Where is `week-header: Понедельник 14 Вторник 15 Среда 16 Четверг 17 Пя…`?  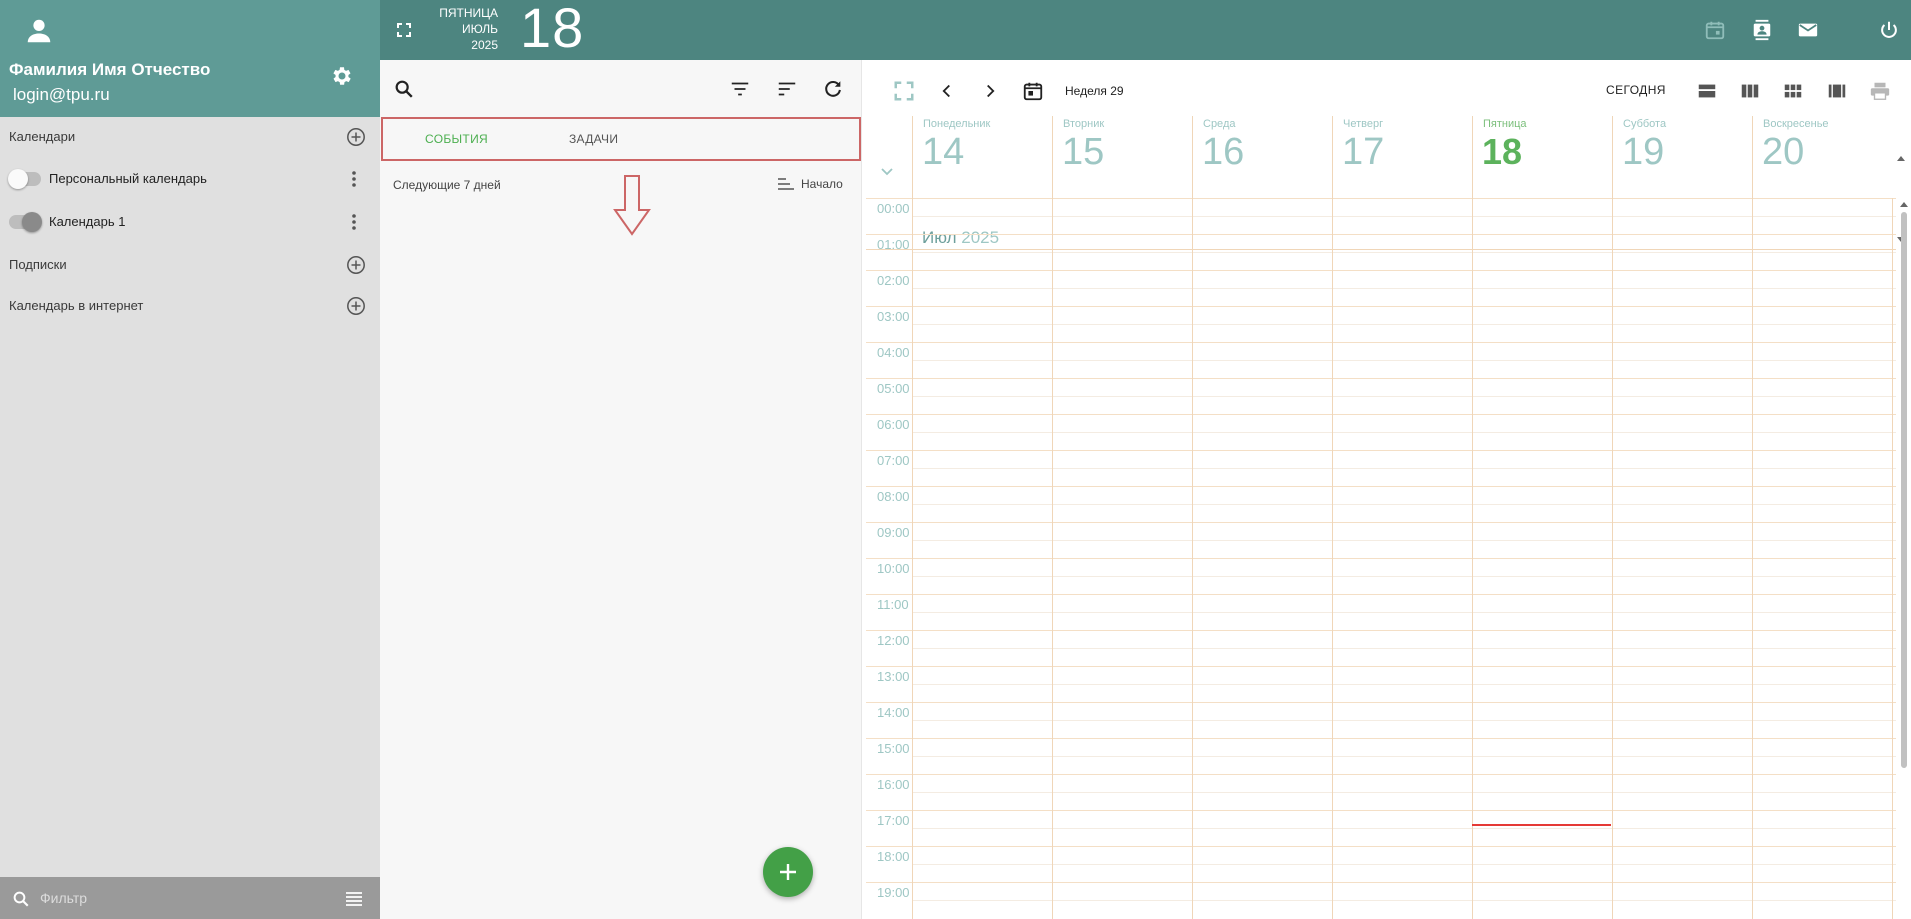 week-header: Понедельник 14 Вторник 15 Среда 16 Четверг 17 Пя… is located at coordinates (1385, 183).